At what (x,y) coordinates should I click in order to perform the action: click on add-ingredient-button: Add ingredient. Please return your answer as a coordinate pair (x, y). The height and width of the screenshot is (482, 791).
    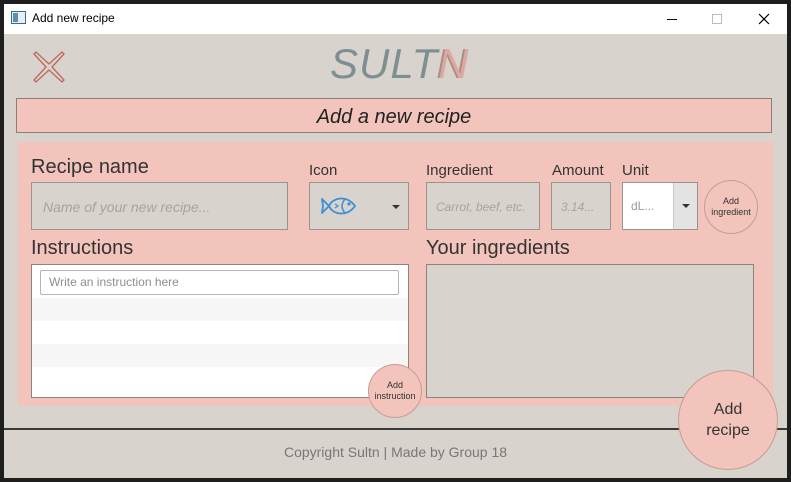
    Looking at the image, I should click on (731, 207).